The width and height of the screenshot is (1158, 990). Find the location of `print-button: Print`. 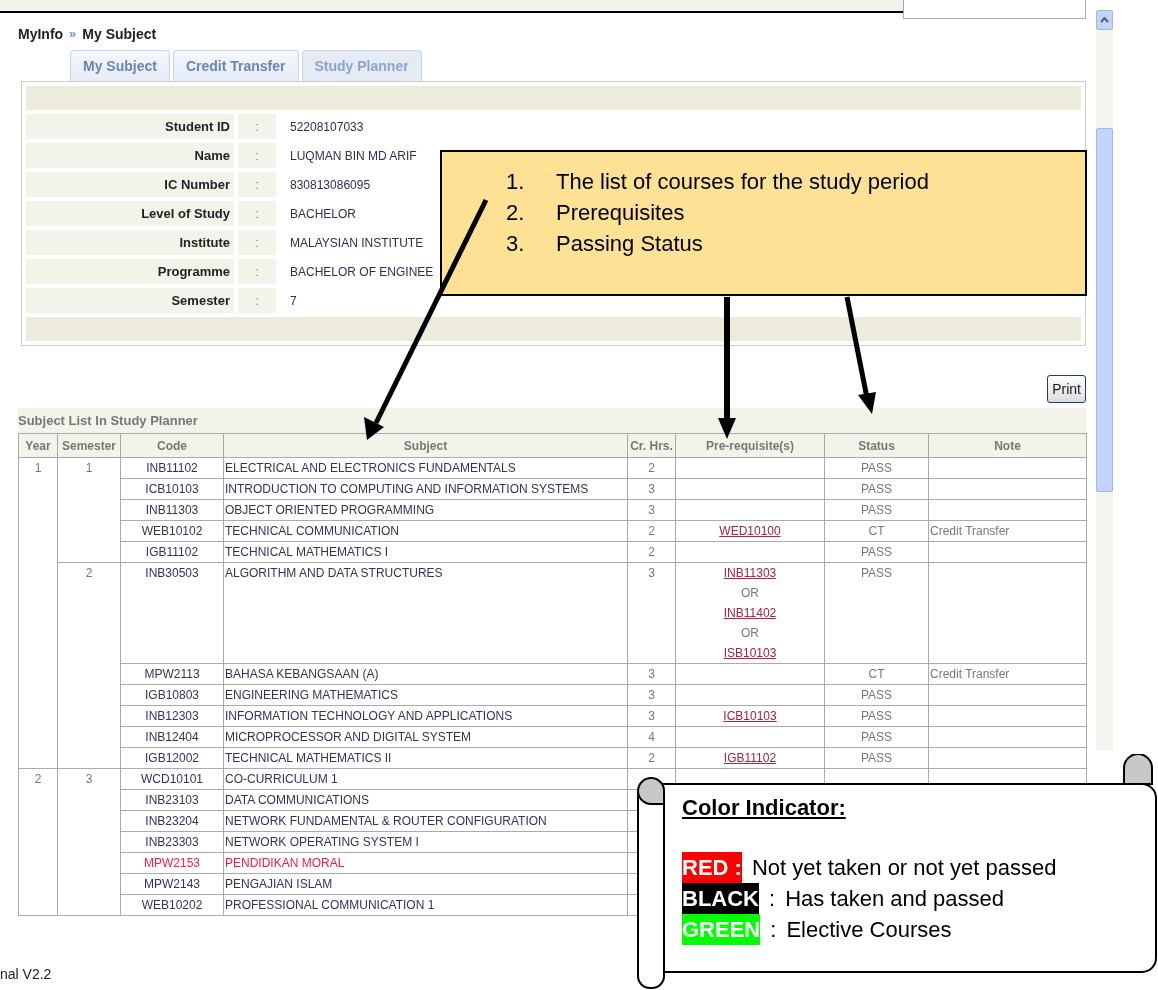

print-button: Print is located at coordinates (1066, 389).